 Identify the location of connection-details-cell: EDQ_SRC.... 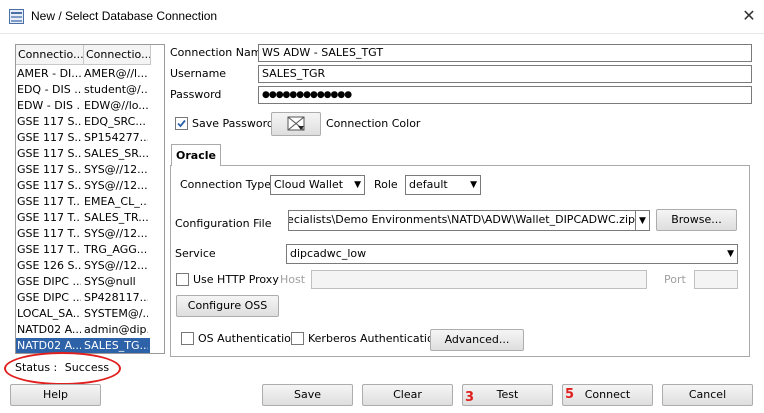
(115, 121).